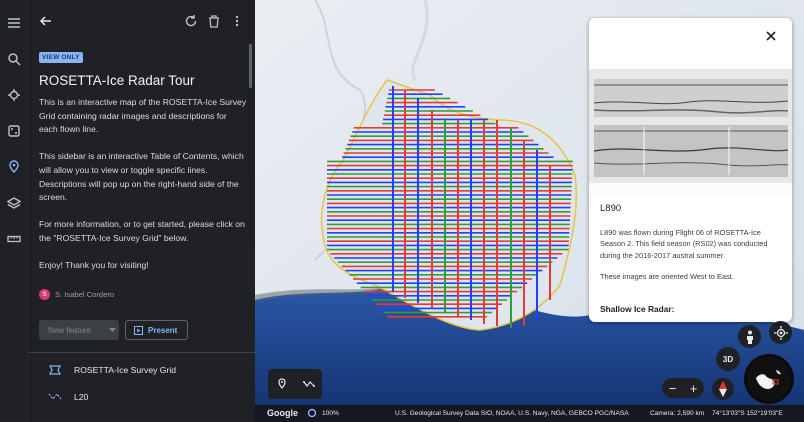  Describe the element at coordinates (163, 330) in the screenshot. I see `present-label: Present` at that location.